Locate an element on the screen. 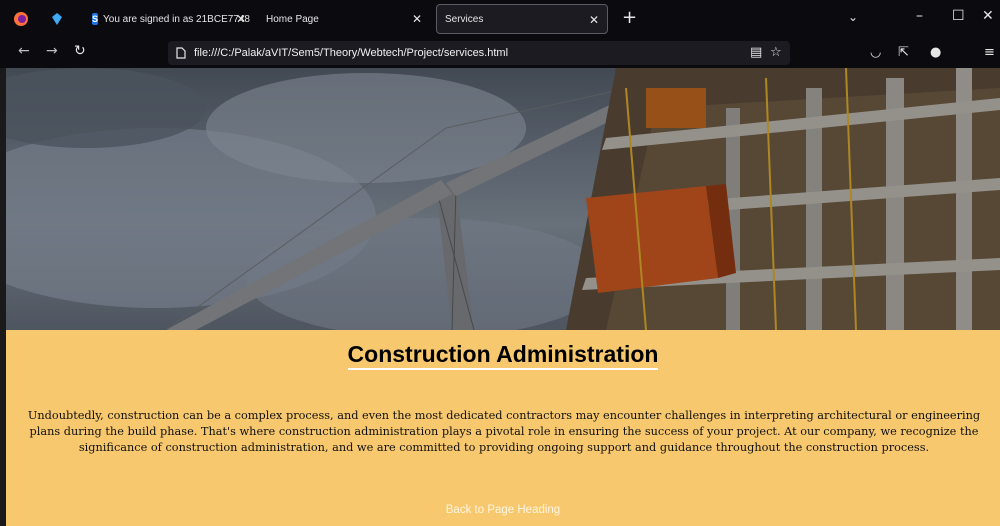 Image resolution: width=1000 pixels, height=526 pixels. reader-view-icon: ▤ is located at coordinates (756, 52).